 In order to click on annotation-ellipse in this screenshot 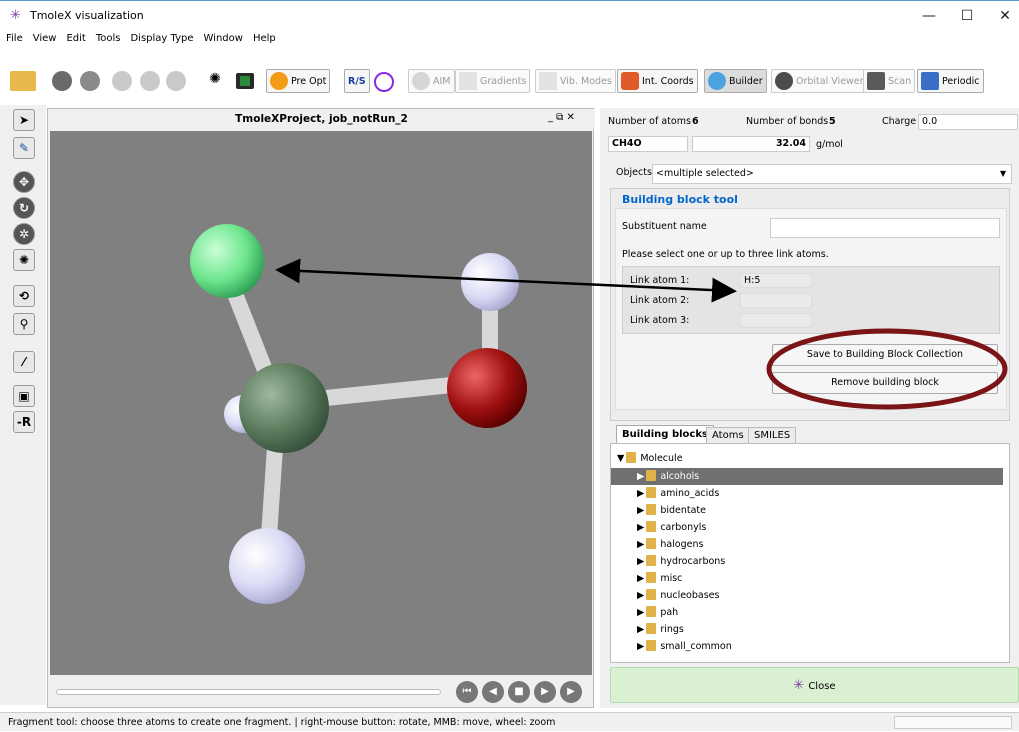, I will do `click(887, 369)`.